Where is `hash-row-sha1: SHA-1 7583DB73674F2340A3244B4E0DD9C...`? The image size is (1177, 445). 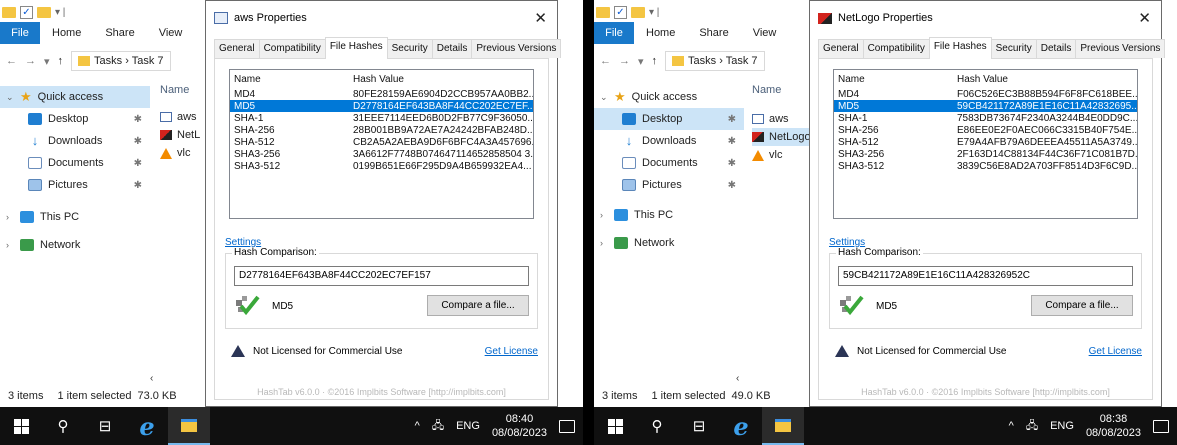
hash-row-sha1: SHA-1 7583DB73674F2340A3244B4E0DD9C... is located at coordinates (985, 118).